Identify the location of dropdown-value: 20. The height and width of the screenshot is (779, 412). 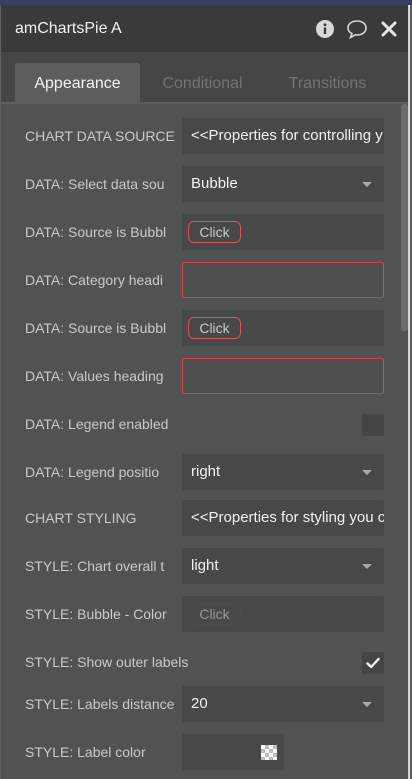
(199, 703).